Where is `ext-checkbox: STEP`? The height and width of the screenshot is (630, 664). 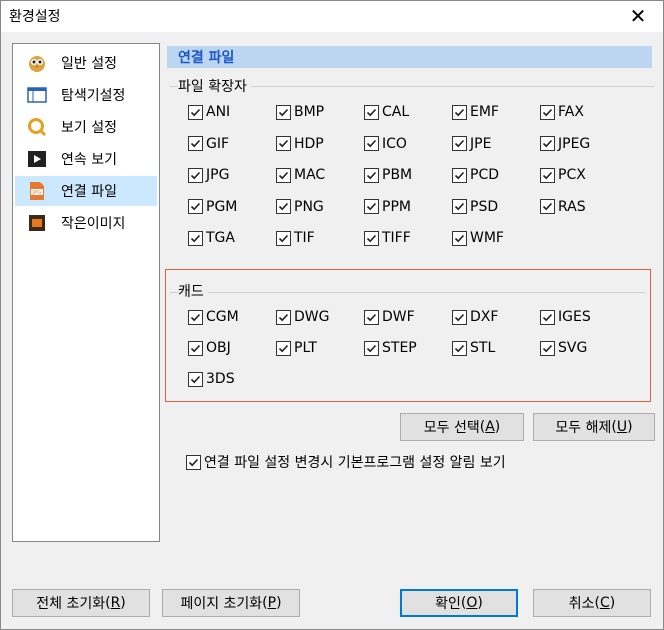
ext-checkbox: STEP is located at coordinates (390, 348).